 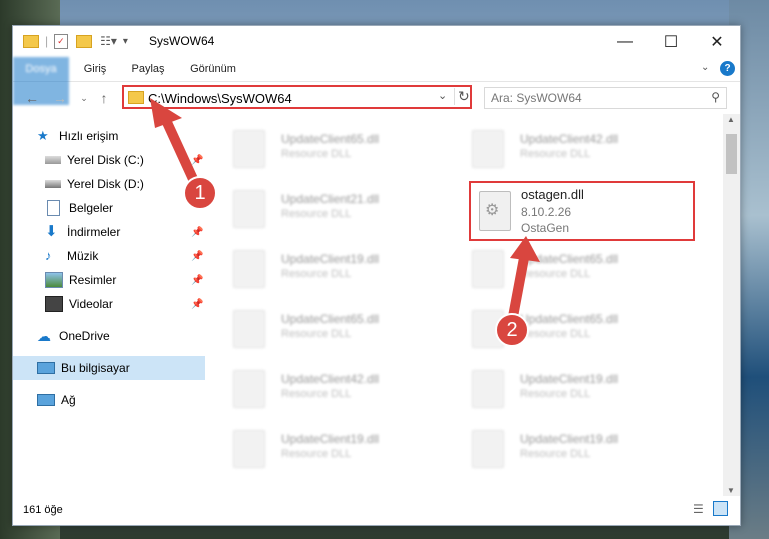 What do you see at coordinates (512, 330) in the screenshot?
I see `step-badge-2: 2` at bounding box center [512, 330].